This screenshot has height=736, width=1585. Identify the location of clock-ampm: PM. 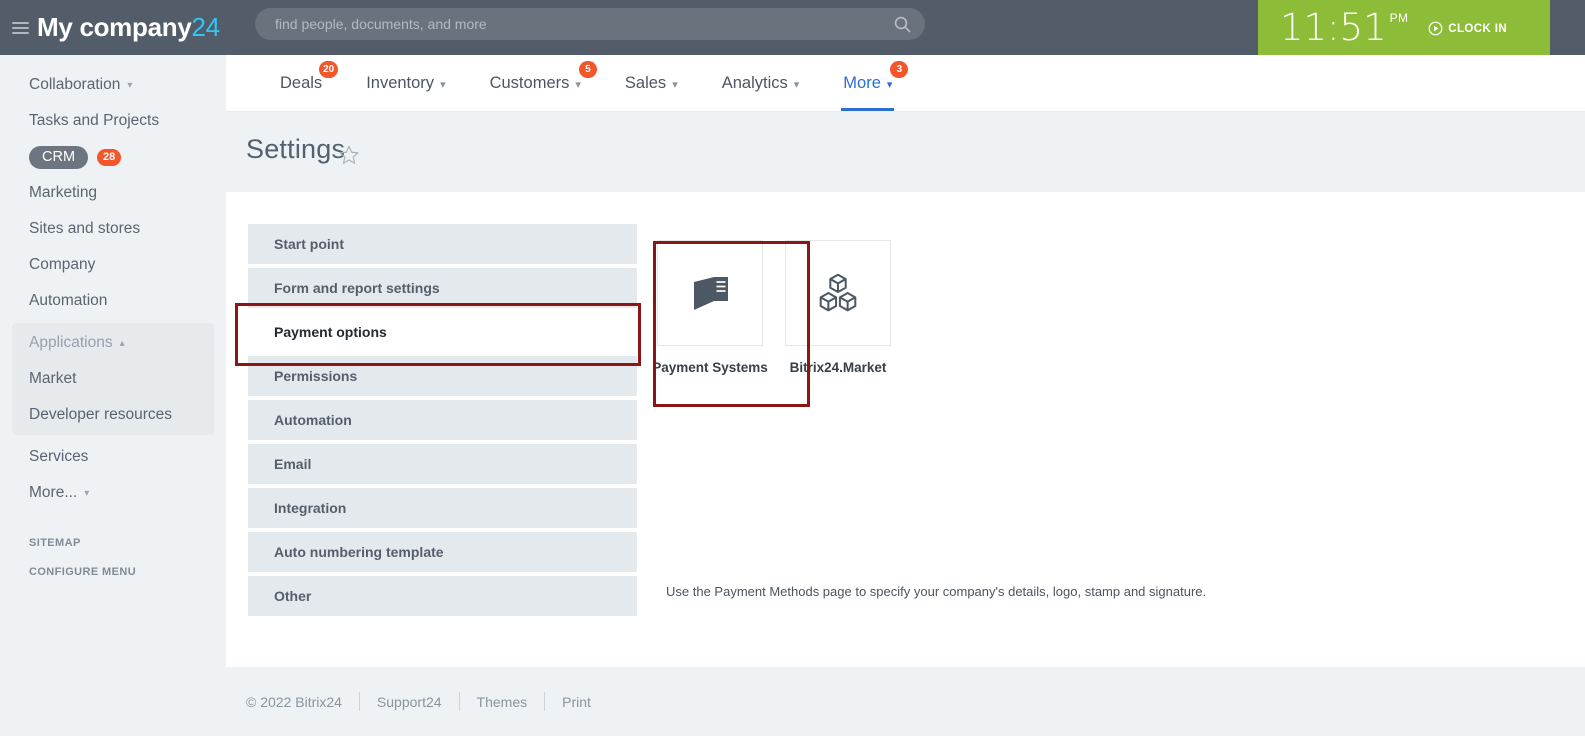
(1399, 18).